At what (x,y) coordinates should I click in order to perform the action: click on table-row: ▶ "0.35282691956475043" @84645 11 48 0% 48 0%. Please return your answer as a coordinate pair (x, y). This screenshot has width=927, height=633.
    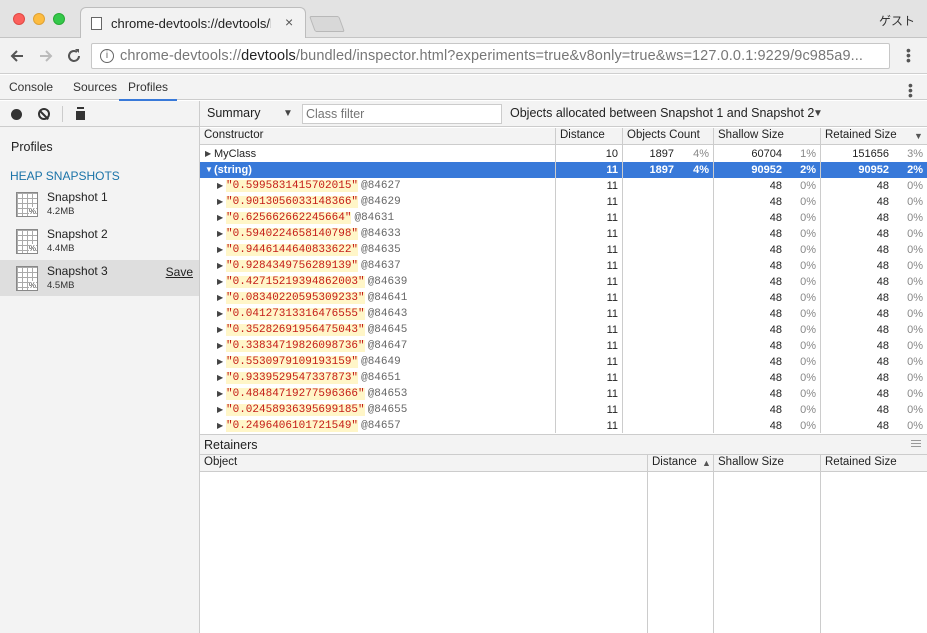
    Looking at the image, I should click on (563, 330).